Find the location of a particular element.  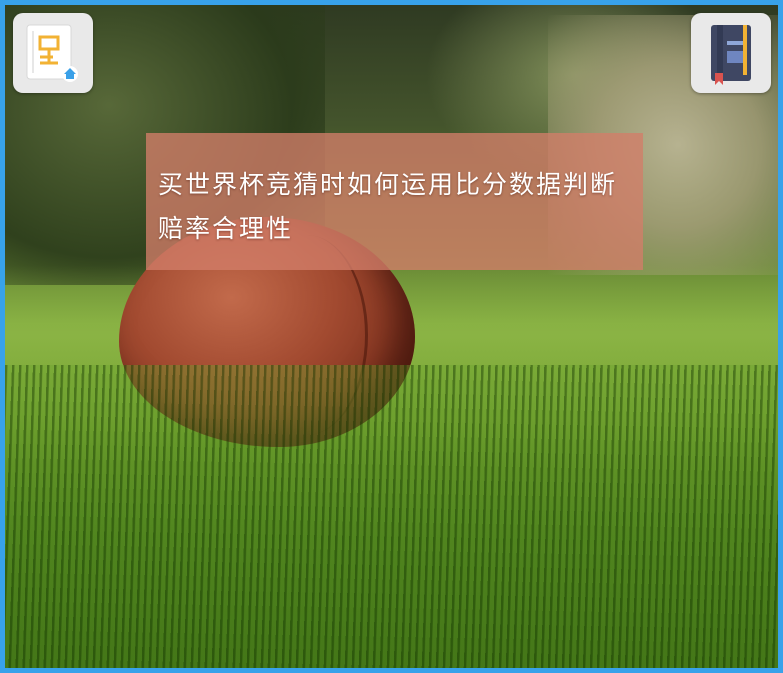

bookmark-button is located at coordinates (731, 53).